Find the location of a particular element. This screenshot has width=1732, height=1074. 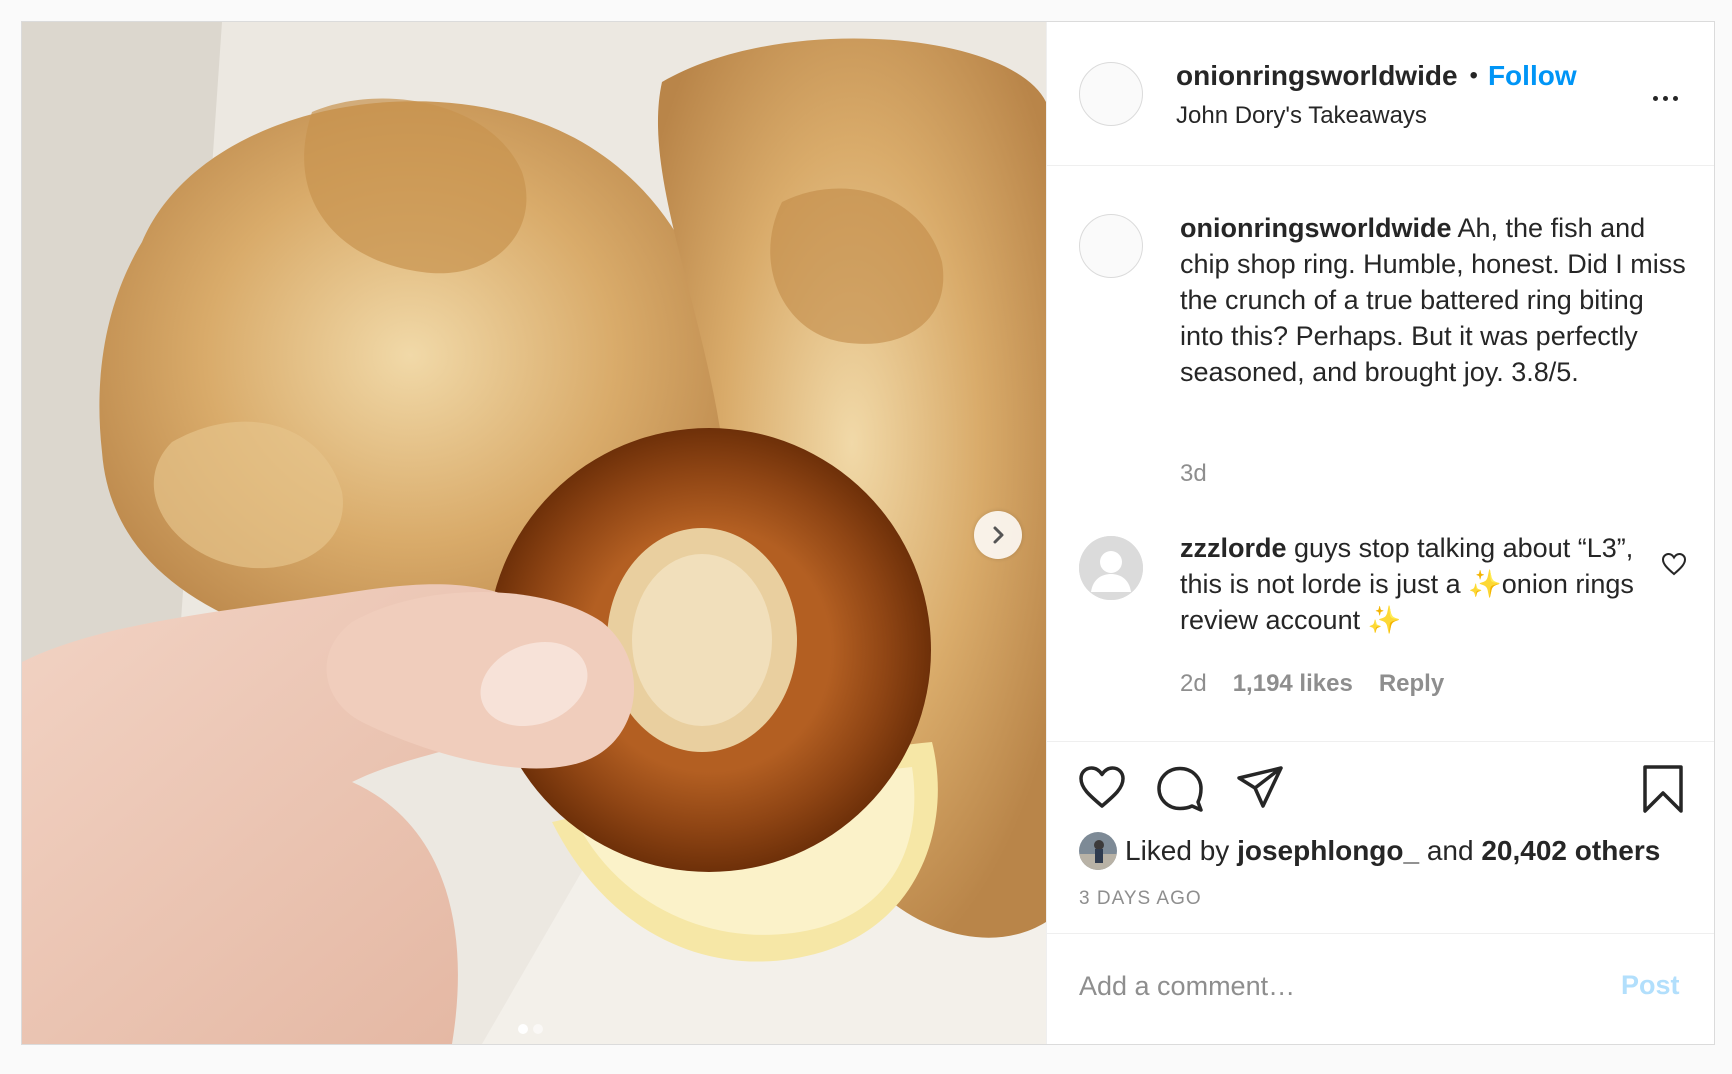

reply-button: Reply is located at coordinates (1411, 684).